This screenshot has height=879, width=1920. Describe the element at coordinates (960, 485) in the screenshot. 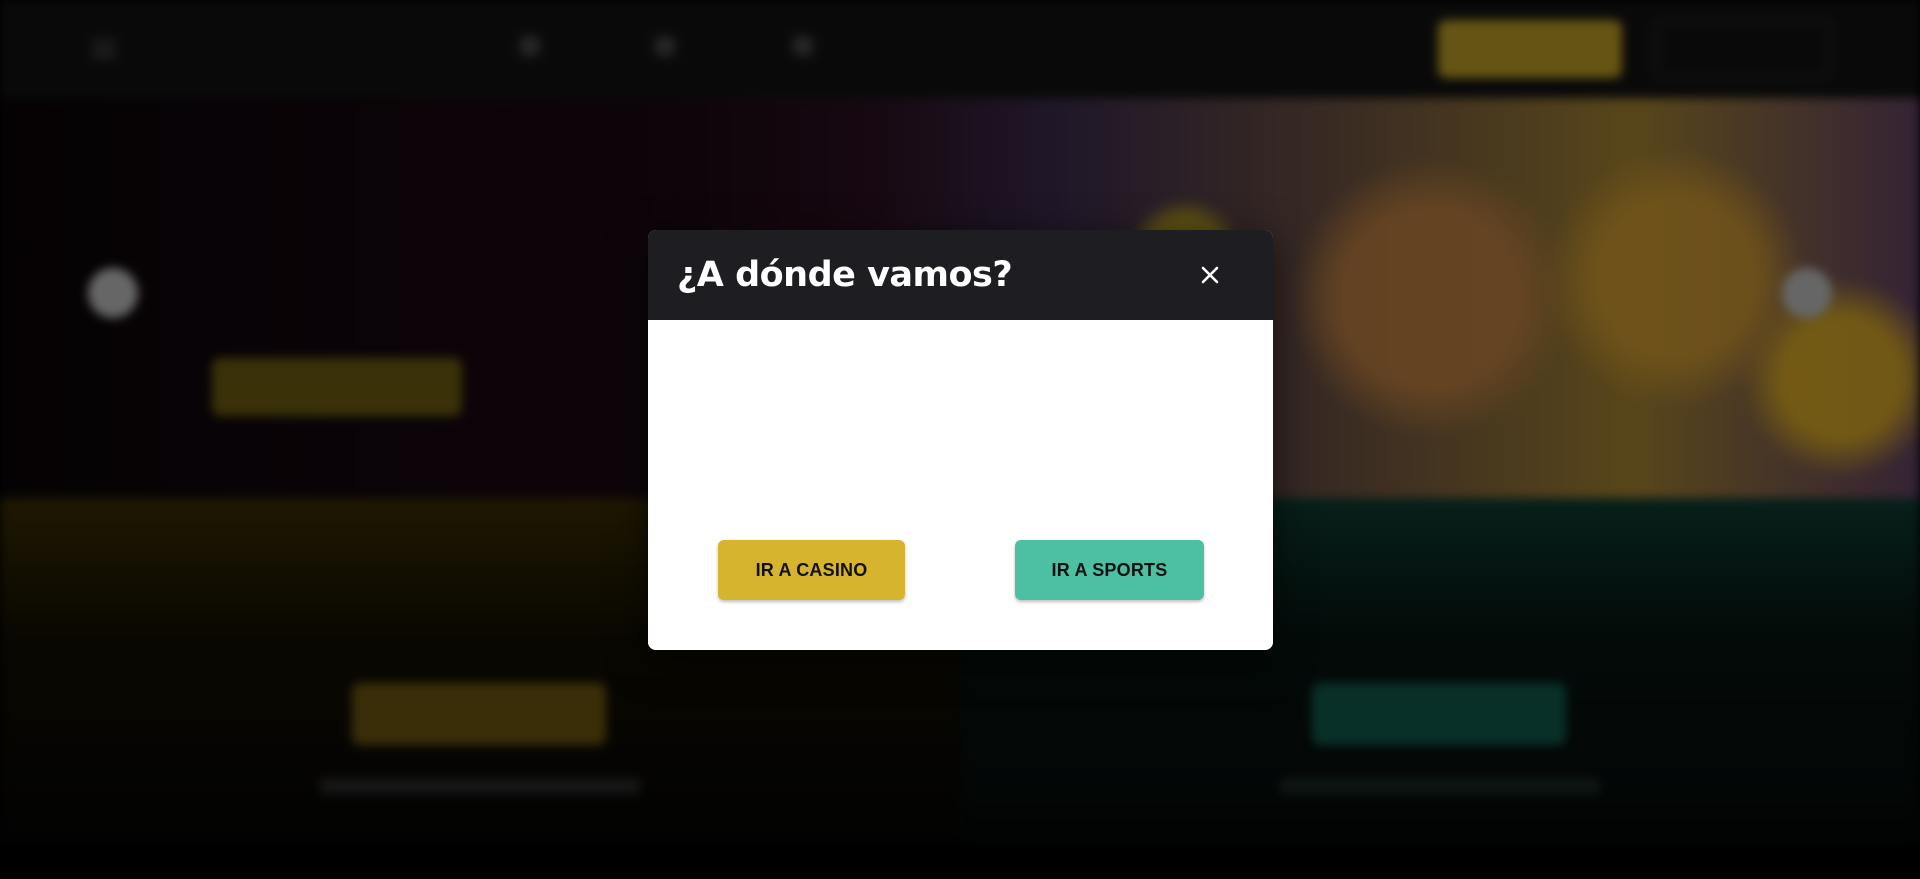

I see `modal-body: IR A CASINO IR A SPORTS` at that location.